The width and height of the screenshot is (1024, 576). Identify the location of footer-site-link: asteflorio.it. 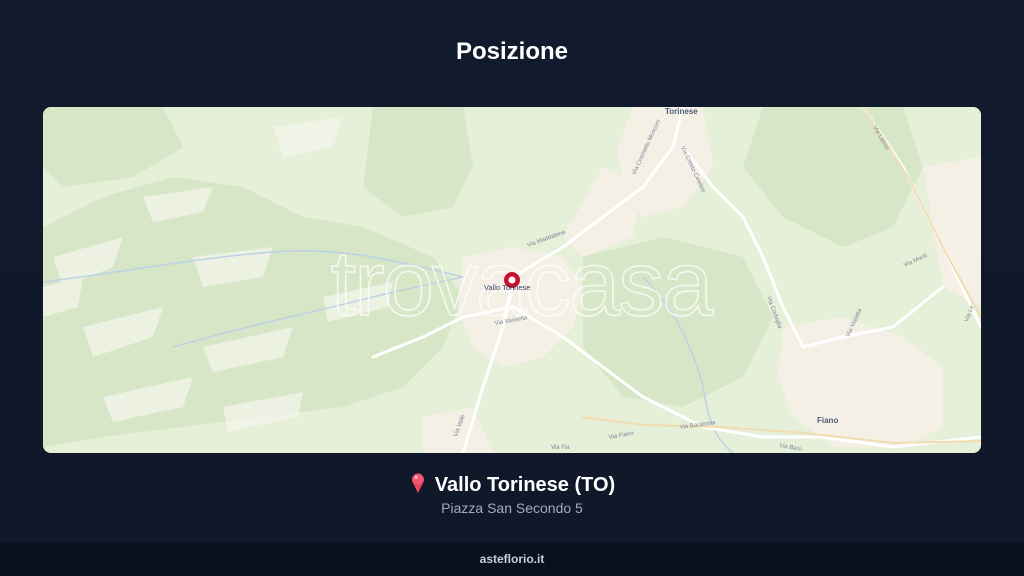
(512, 559).